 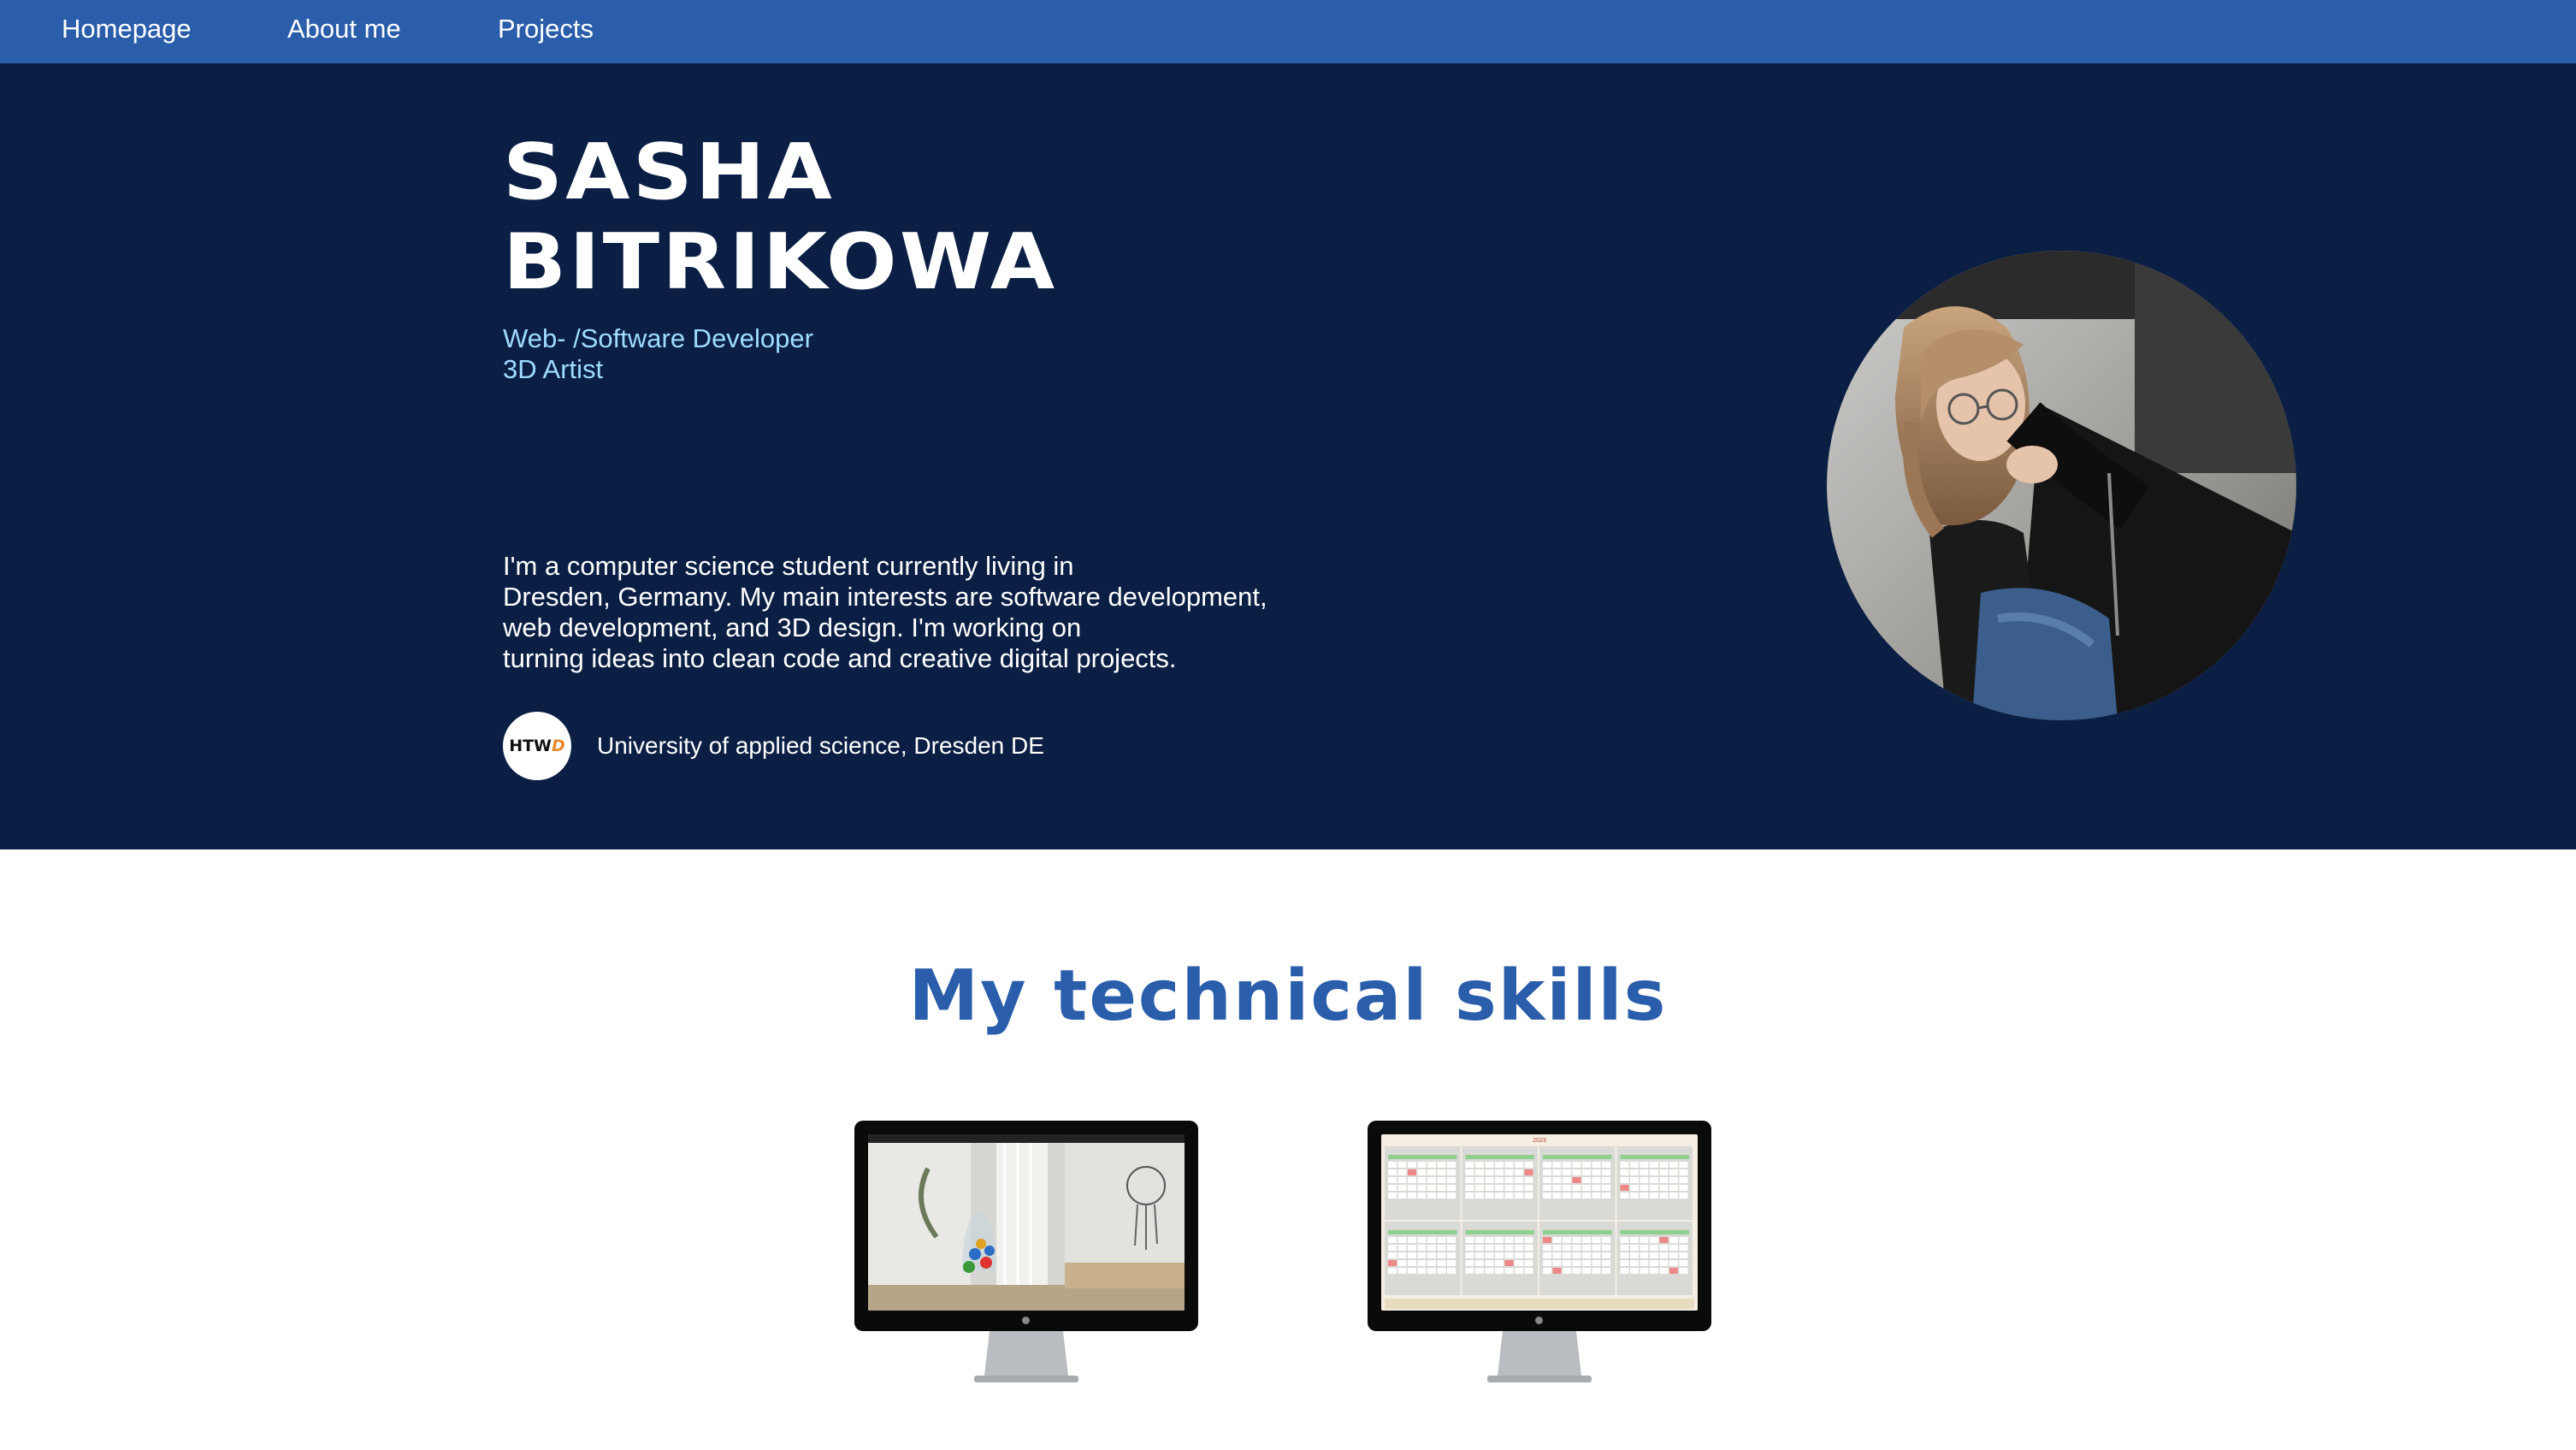 I want to click on university-logo: HTW D, so click(x=537, y=746).